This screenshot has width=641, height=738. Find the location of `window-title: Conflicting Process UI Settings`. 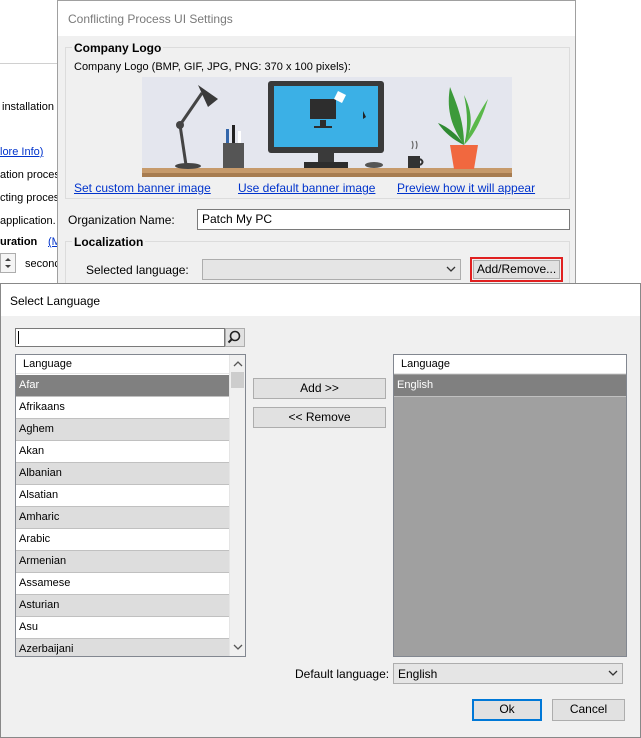

window-title: Conflicting Process UI Settings is located at coordinates (150, 19).